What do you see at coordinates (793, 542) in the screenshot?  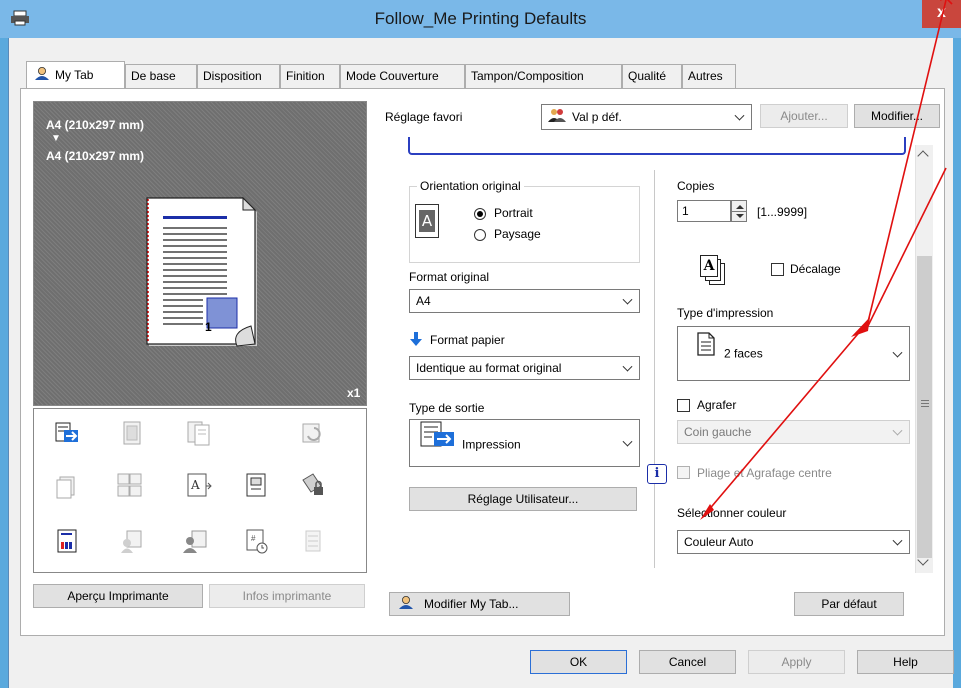 I see `color-select: Couleur Auto` at bounding box center [793, 542].